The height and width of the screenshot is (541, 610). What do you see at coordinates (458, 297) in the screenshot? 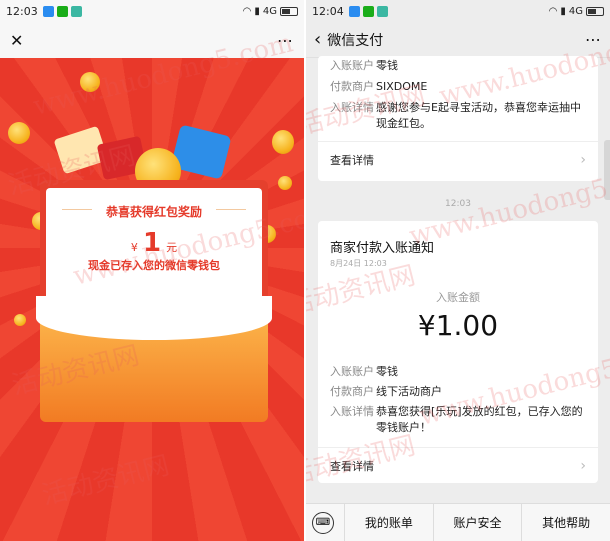
I see `amount-label: 入账金额` at bounding box center [458, 297].